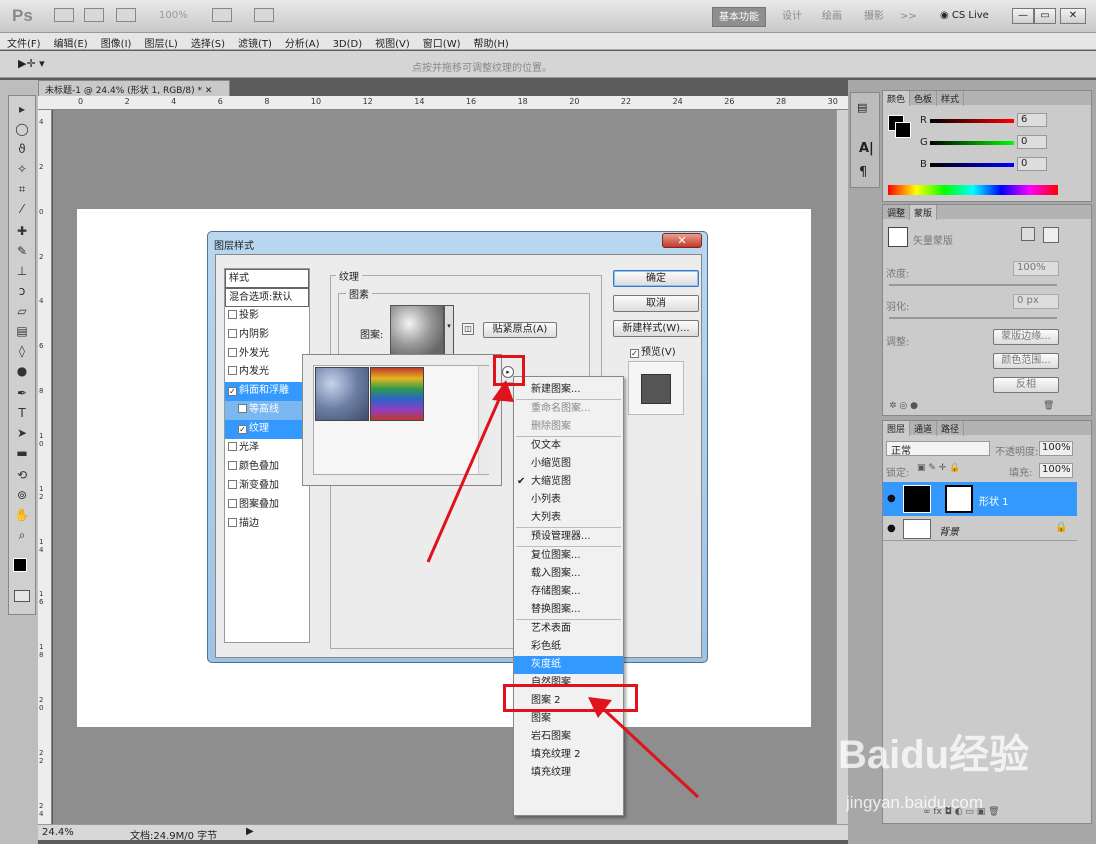  I want to click on baidu-watermark-url: jingyan.baidu.com, so click(915, 802).